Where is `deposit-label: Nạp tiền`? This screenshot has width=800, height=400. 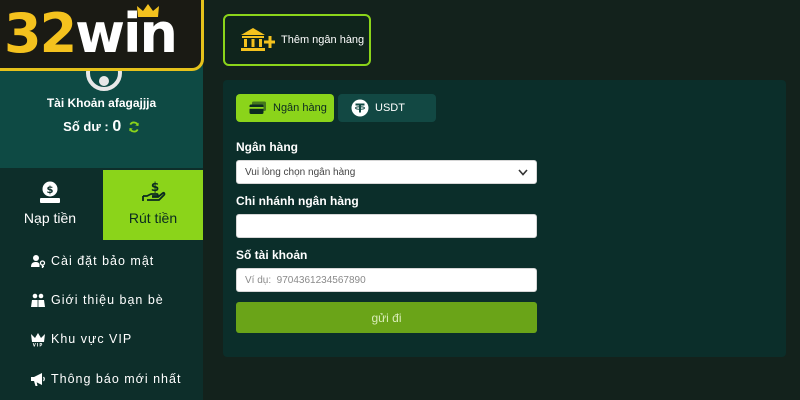 deposit-label: Nạp tiền is located at coordinates (50, 218).